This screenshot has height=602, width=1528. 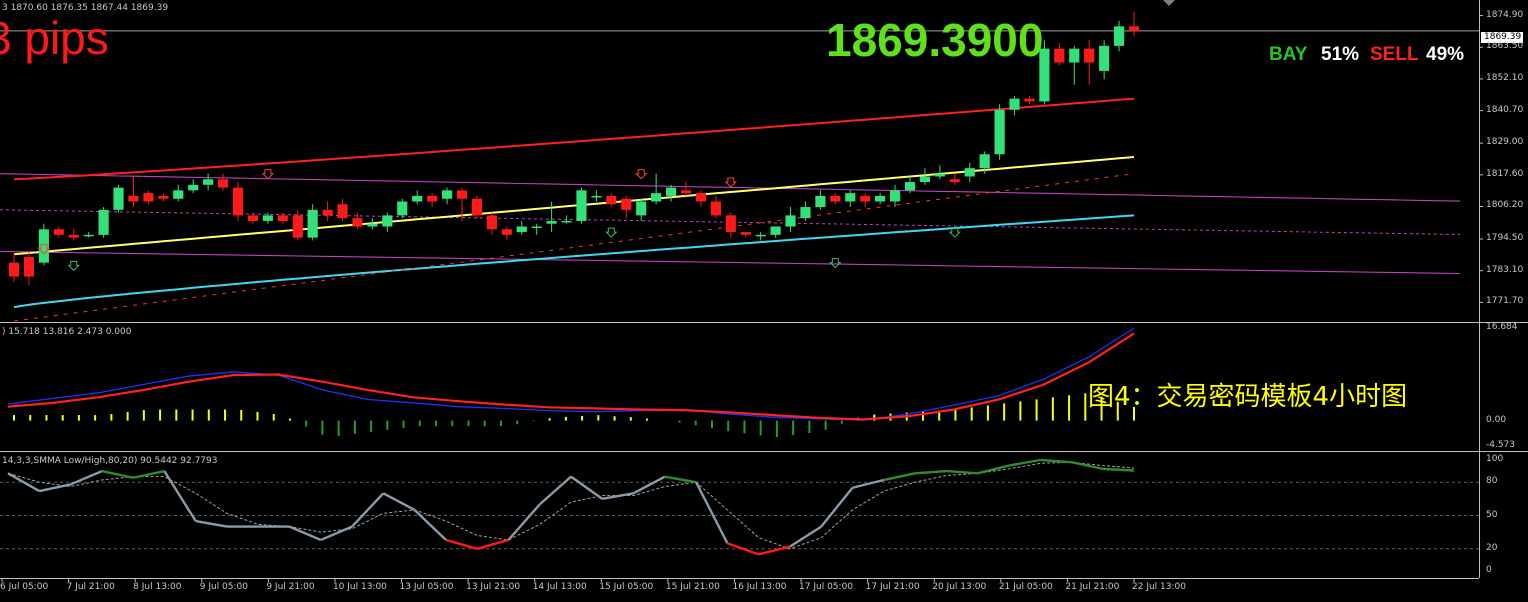 I want to click on ma-cyan-line, so click(x=574, y=261).